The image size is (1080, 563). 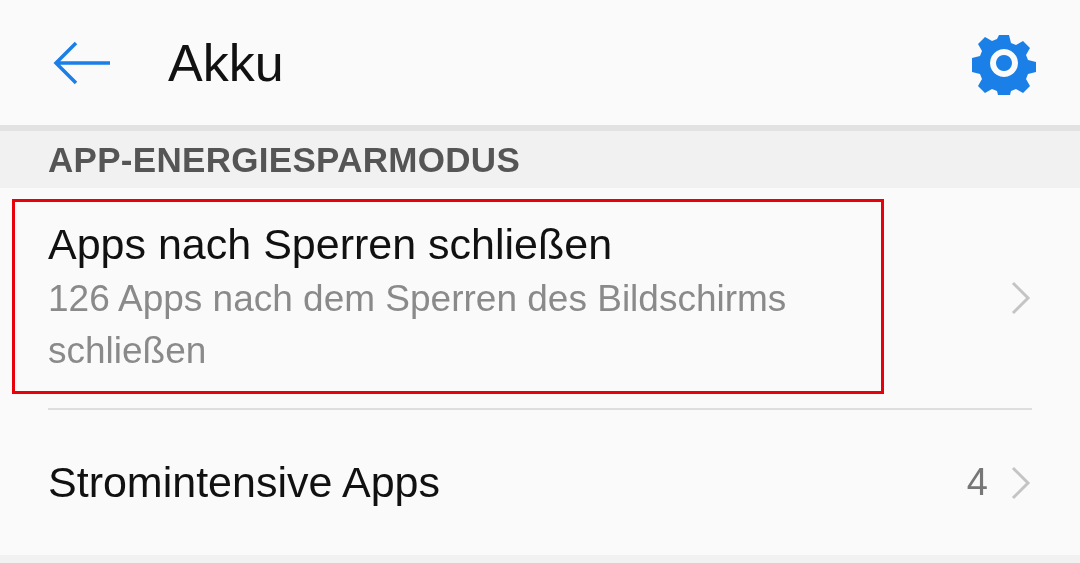 I want to click on item-title: Apps nach Sperren schließen, so click(x=331, y=244).